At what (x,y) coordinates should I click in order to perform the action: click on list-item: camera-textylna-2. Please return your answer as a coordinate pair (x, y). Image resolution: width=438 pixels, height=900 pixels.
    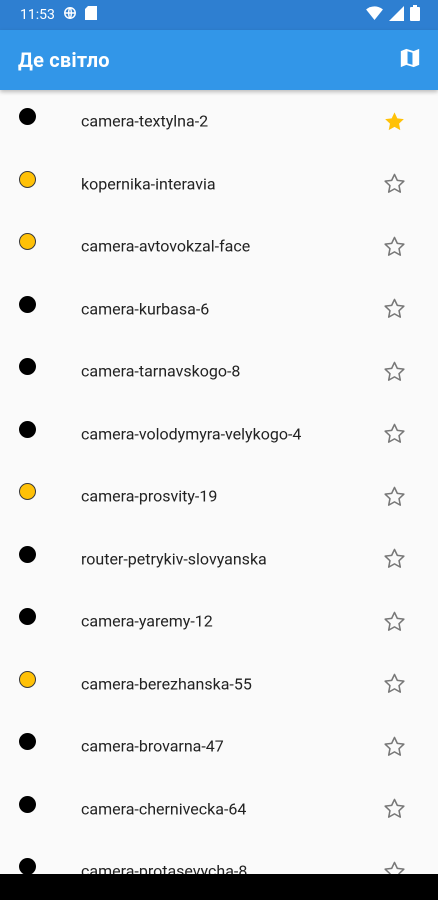
    Looking at the image, I should click on (219, 121).